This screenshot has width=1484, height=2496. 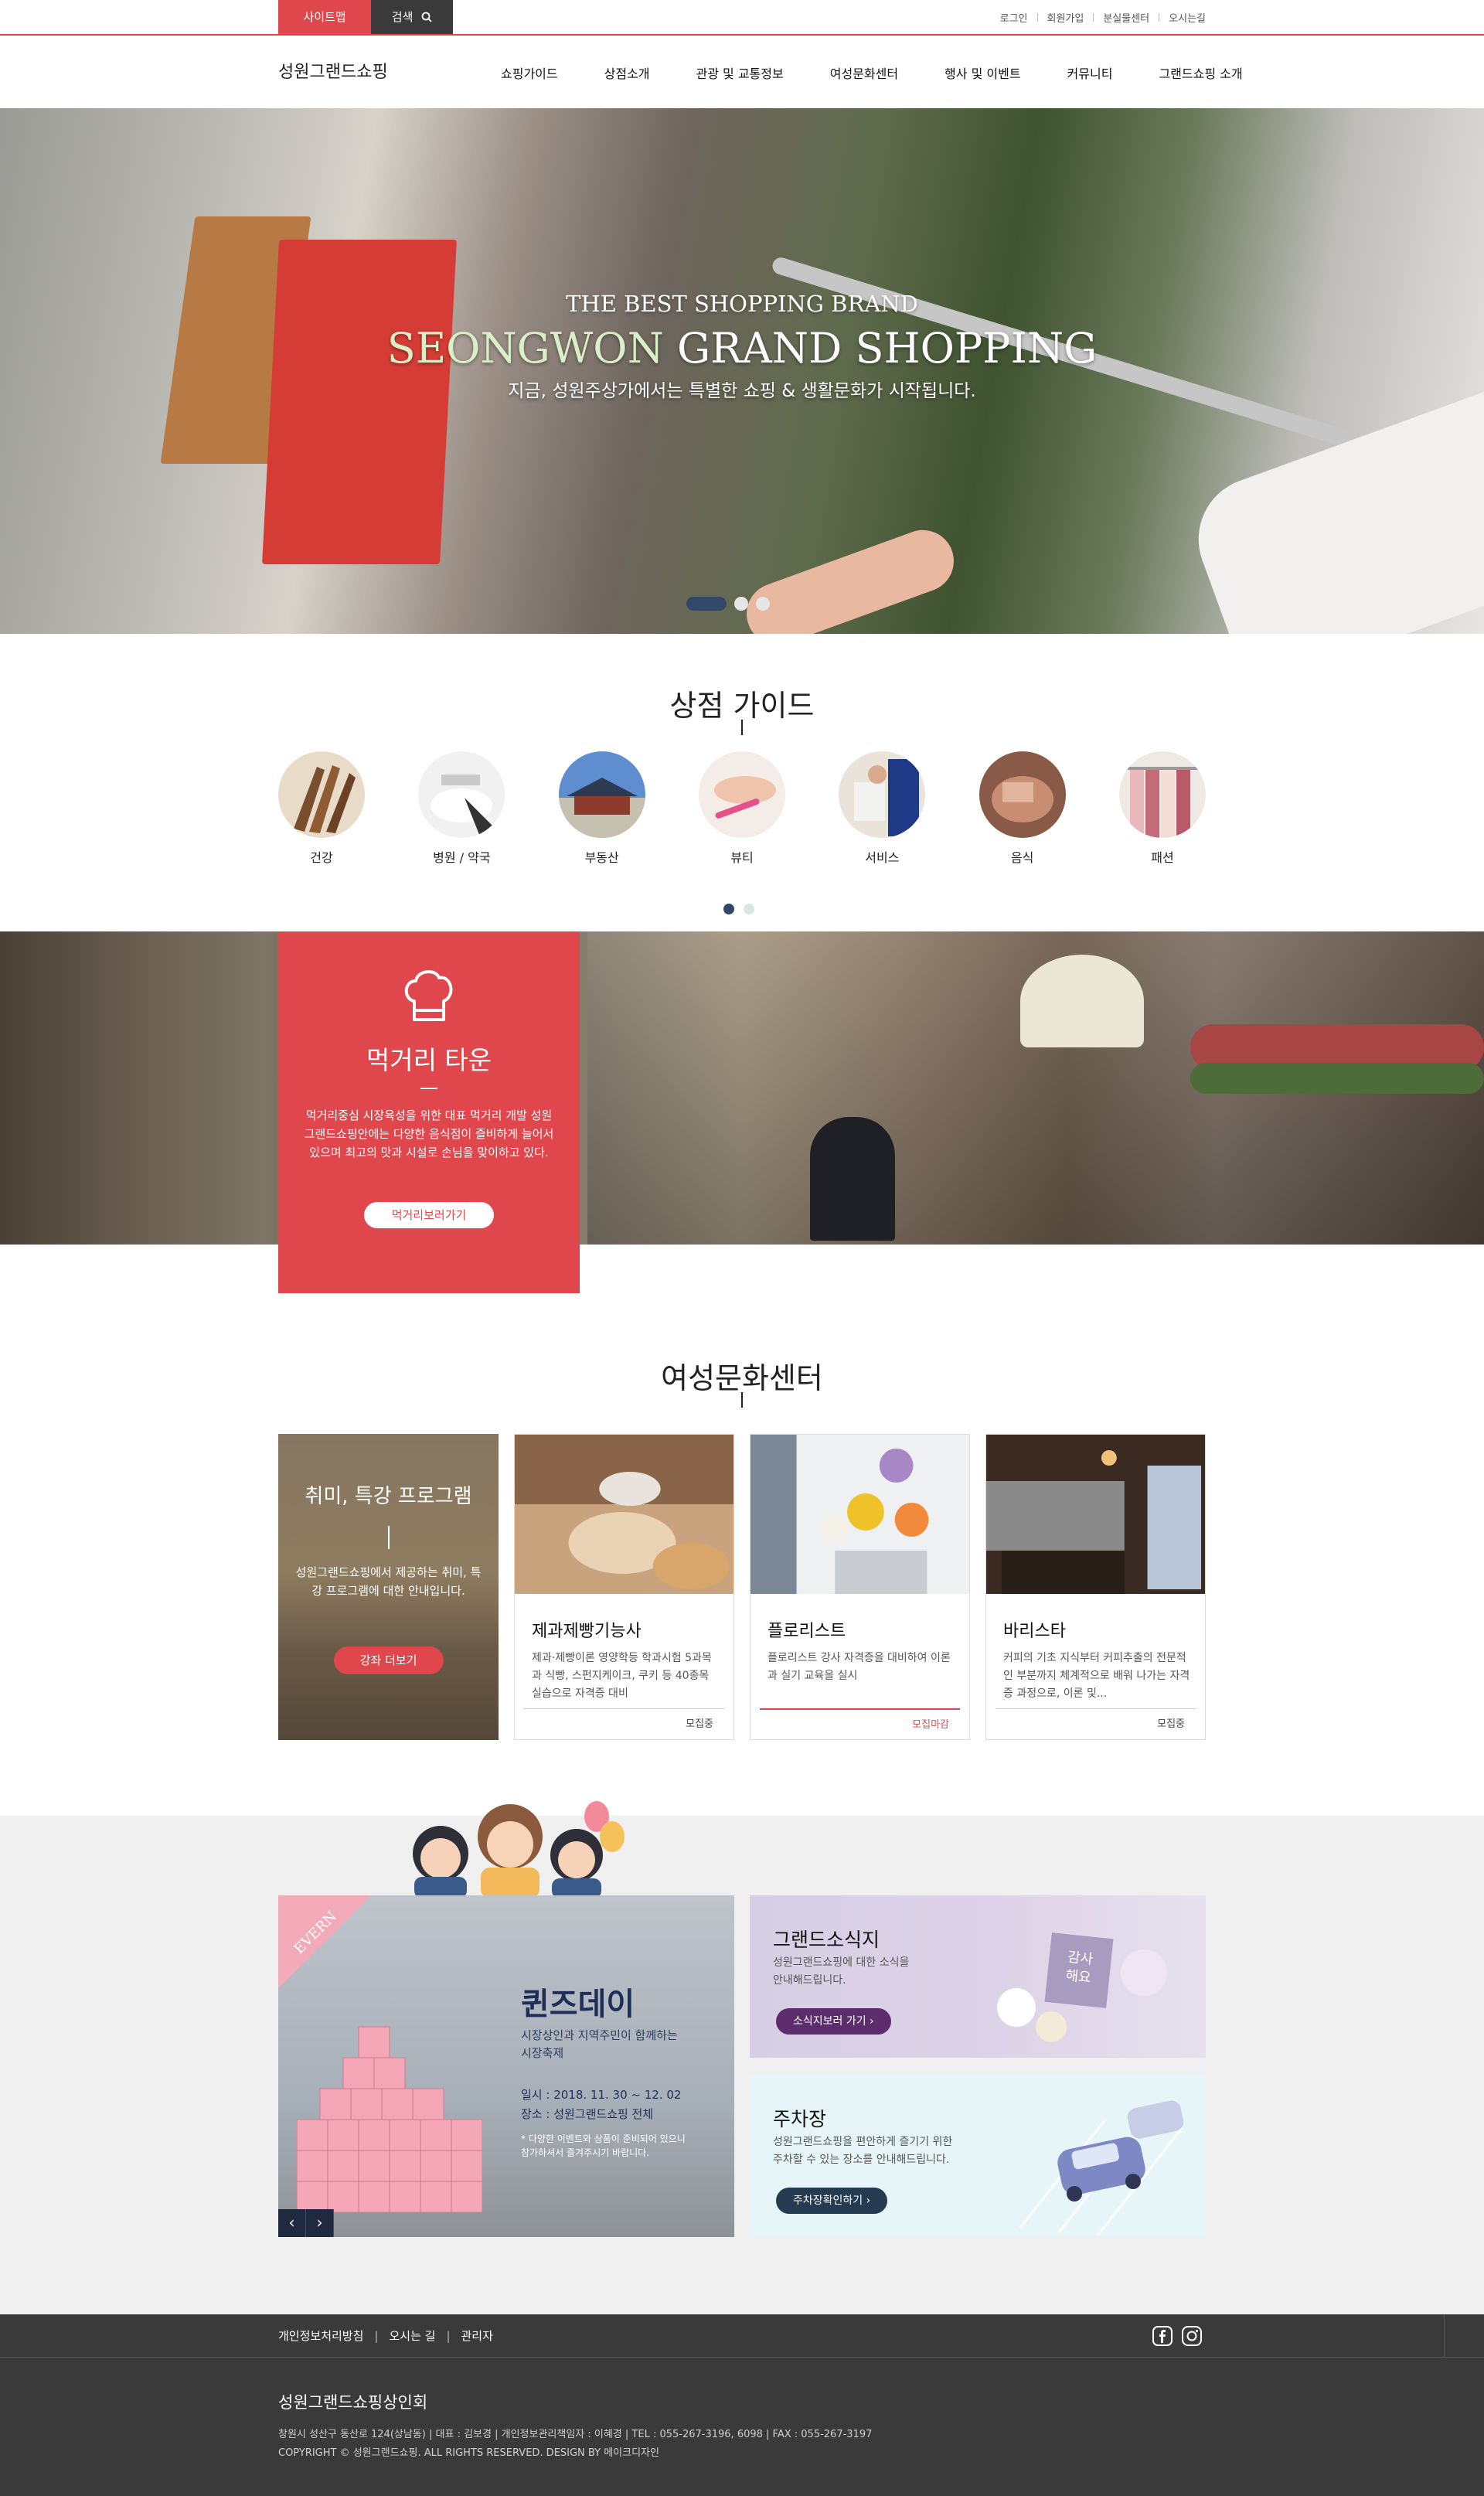 What do you see at coordinates (388, 1582) in the screenshot?
I see `program-intro-desc: 성원그랜드쇼핑에서 제공하는 취미, 특강 프로그램에 대한 안내입니다.` at bounding box center [388, 1582].